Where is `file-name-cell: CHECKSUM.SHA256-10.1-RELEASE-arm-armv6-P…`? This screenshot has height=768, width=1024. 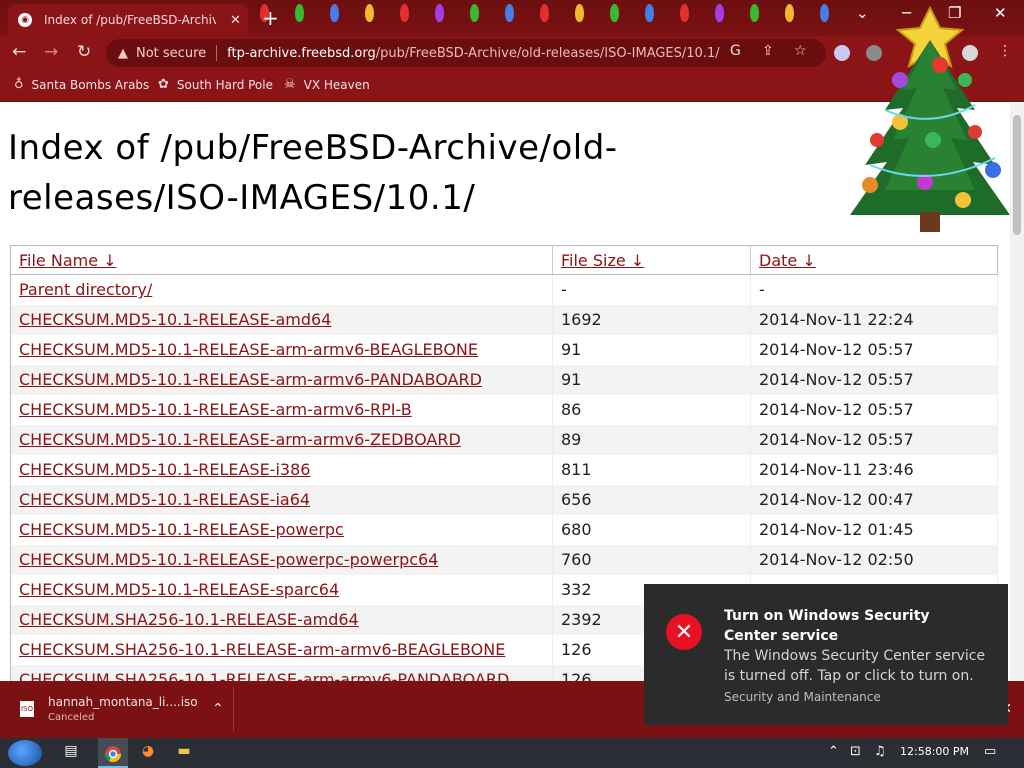
file-name-cell: CHECKSUM.SHA256-10.1-RELEASE-arm-armv6-P… is located at coordinates (281, 672).